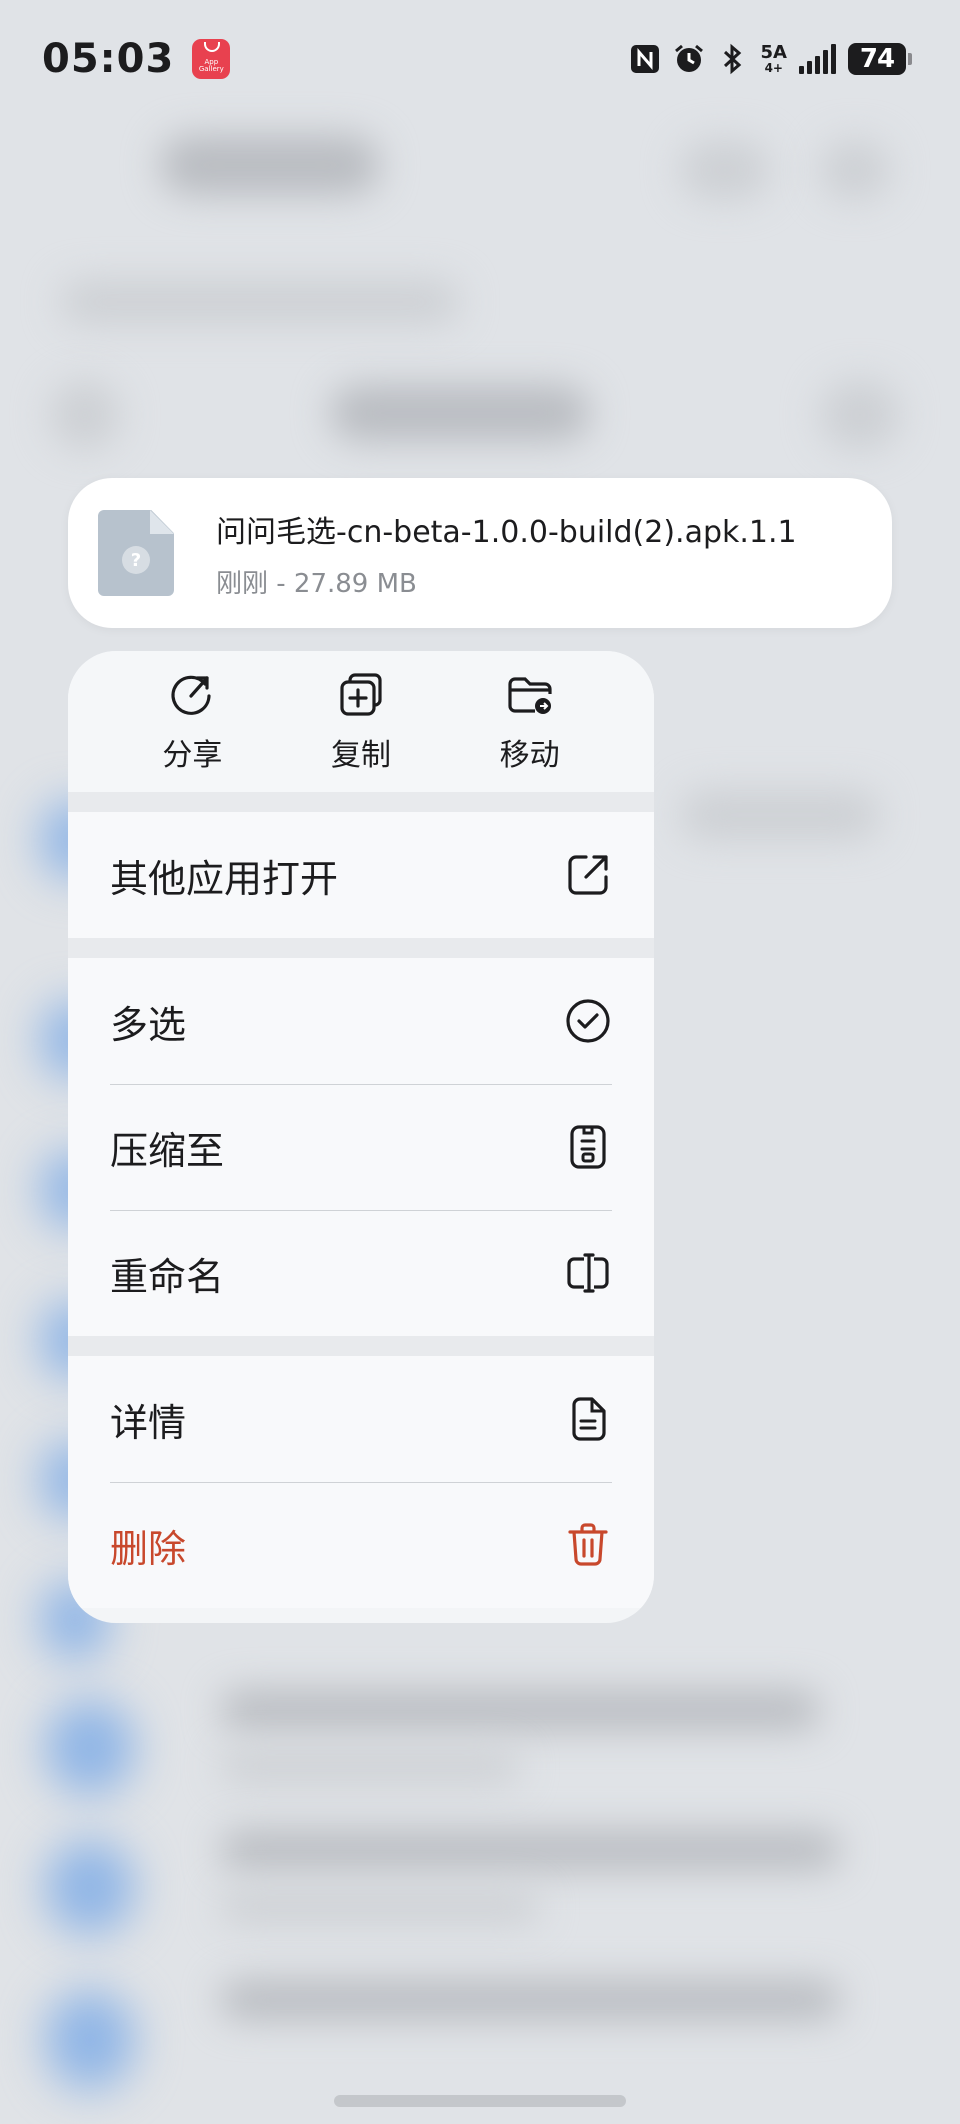 The height and width of the screenshot is (2124, 960). I want to click on rename-item: 重命名, so click(361, 1273).